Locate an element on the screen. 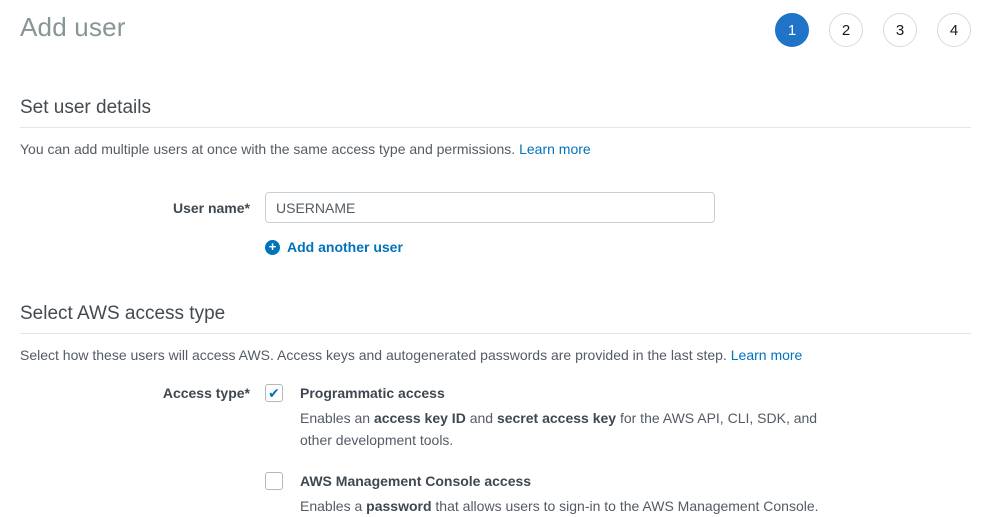  user-details-heading: Set user details is located at coordinates (495, 112).